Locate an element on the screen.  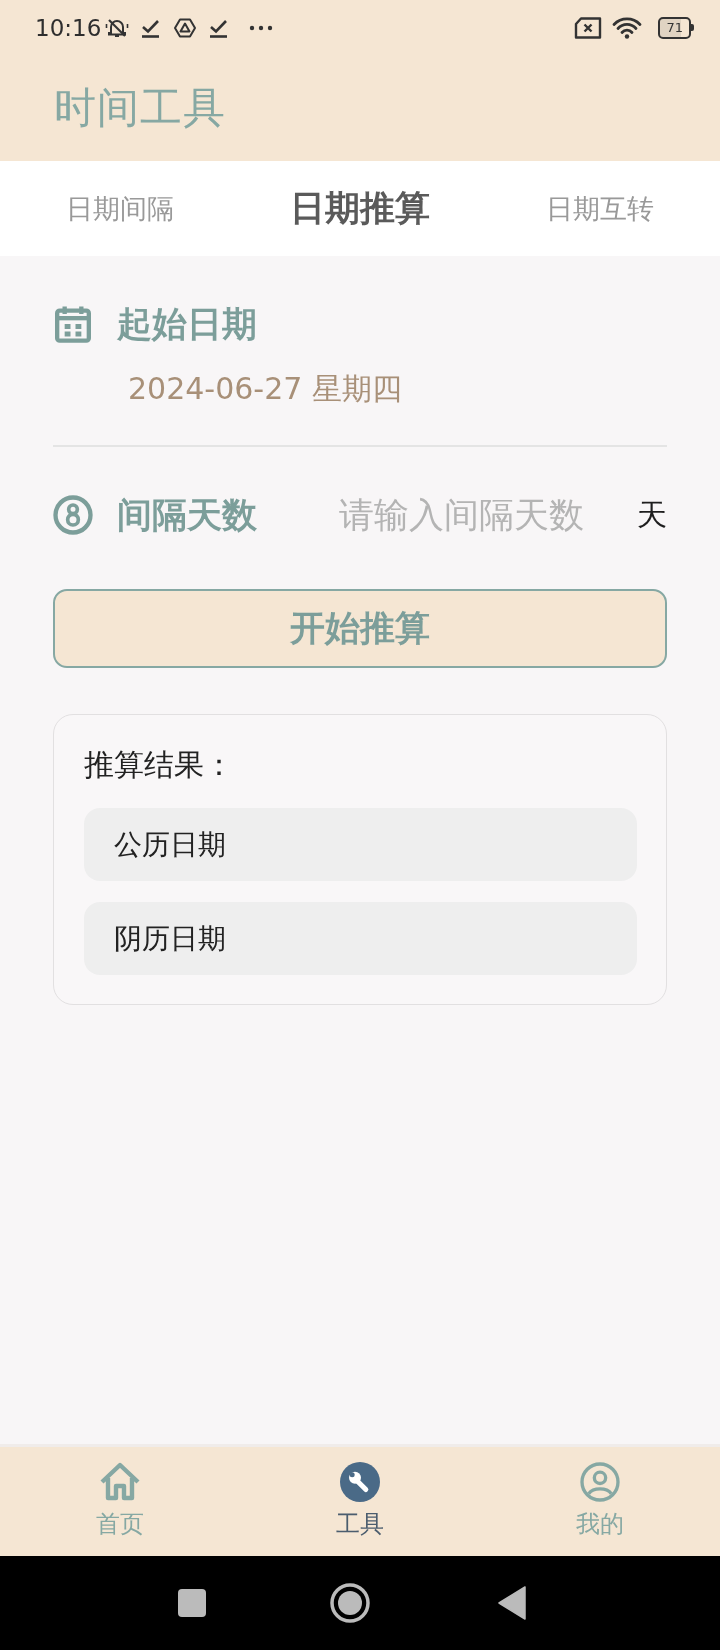
wifi-icon is located at coordinates (627, 27).